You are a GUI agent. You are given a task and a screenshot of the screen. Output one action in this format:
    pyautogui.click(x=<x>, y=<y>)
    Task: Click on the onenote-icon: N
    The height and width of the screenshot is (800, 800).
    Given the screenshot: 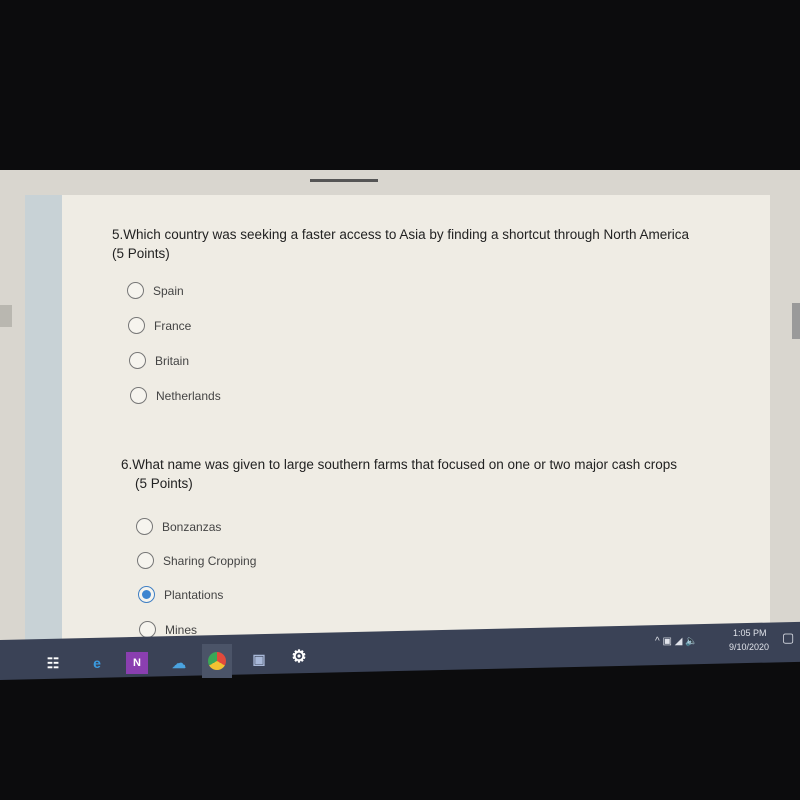 What is the action you would take?
    pyautogui.click(x=137, y=663)
    